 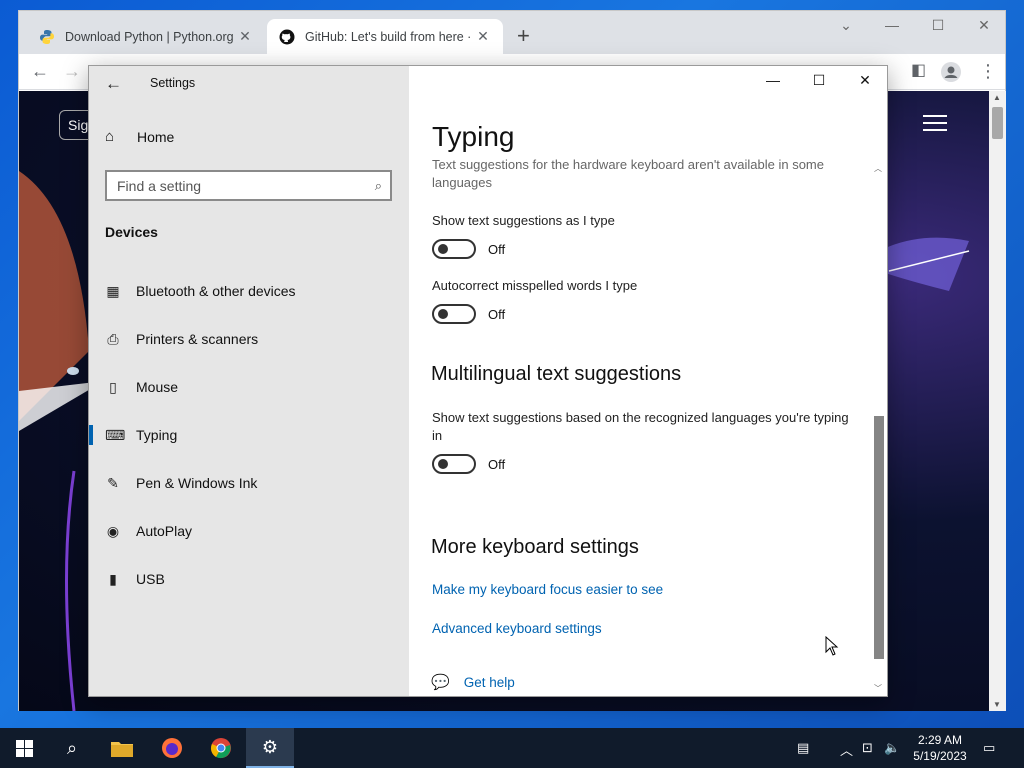 I want to click on tab-title: GitHub: Let's build from here · Gi, so click(x=390, y=36).